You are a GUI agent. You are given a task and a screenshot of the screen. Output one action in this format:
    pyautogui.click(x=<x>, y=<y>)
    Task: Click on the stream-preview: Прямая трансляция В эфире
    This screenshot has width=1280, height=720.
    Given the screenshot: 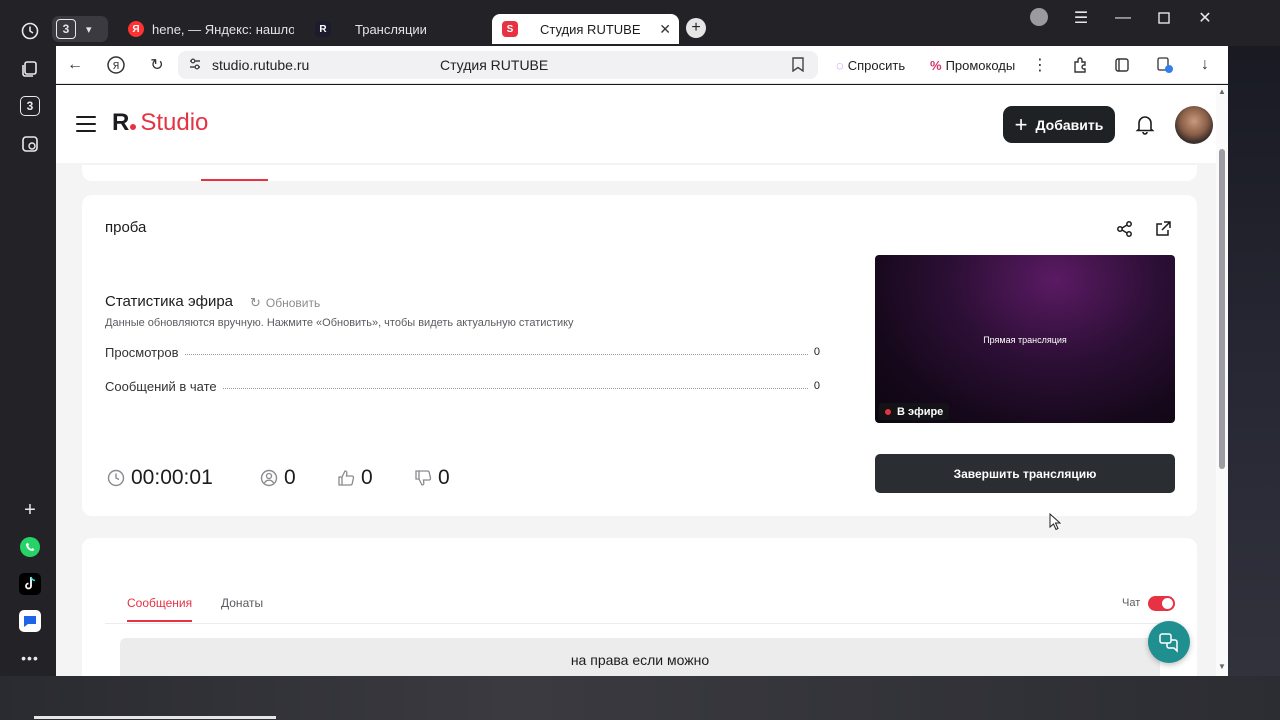 What is the action you would take?
    pyautogui.click(x=1025, y=339)
    